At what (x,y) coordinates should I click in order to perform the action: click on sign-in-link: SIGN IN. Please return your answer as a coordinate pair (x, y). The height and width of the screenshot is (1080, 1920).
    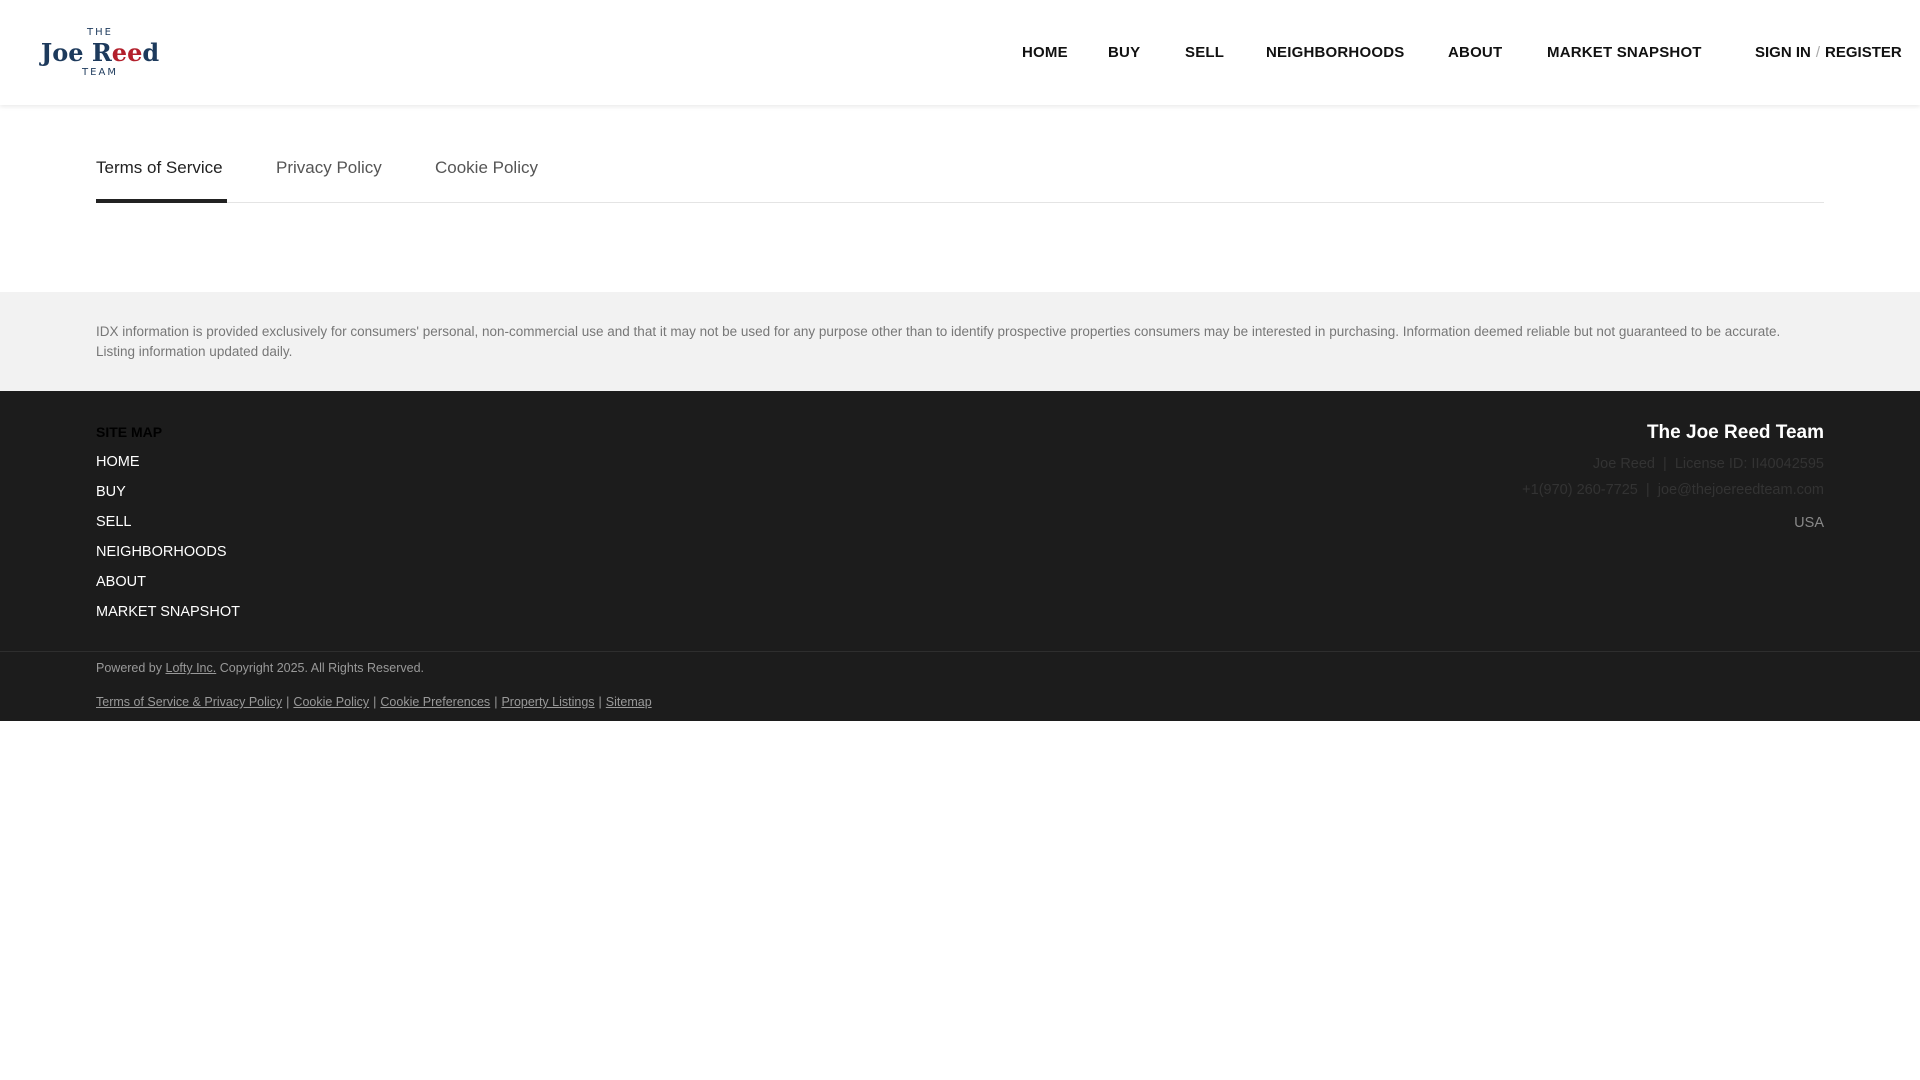
    Looking at the image, I should click on (1783, 52).